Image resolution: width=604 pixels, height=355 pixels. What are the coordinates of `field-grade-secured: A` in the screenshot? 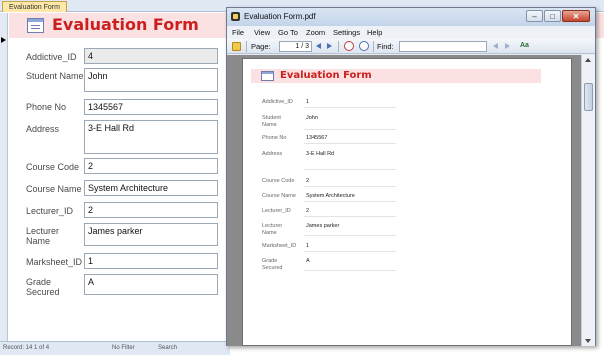 It's located at (151, 284).